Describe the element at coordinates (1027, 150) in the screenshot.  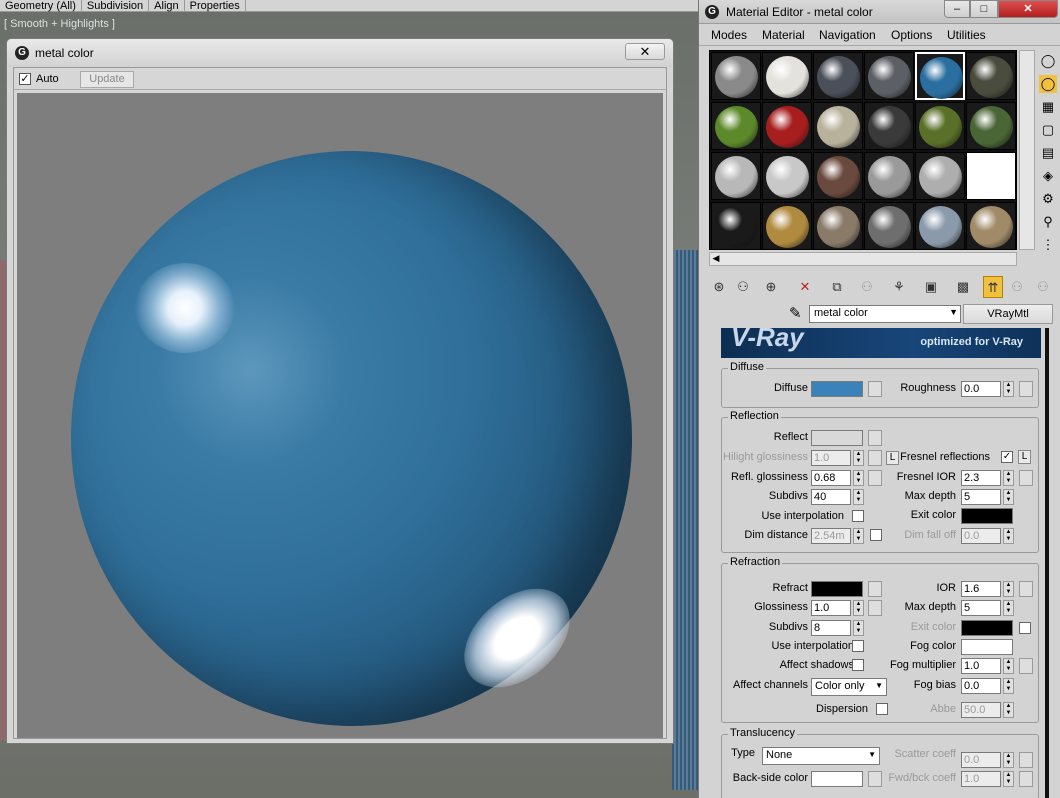
I see `slots-vertical-scrollbar` at that location.